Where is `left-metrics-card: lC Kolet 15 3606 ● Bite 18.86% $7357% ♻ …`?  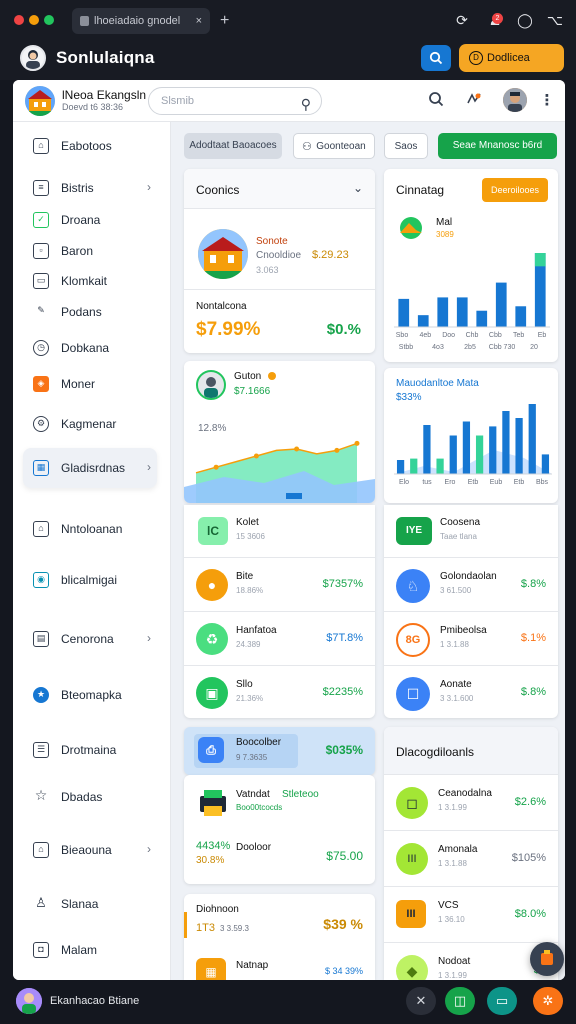 left-metrics-card: lC Kolet 15 3606 ● Bite 18.86% $7357% ♻ … is located at coordinates (279, 611).